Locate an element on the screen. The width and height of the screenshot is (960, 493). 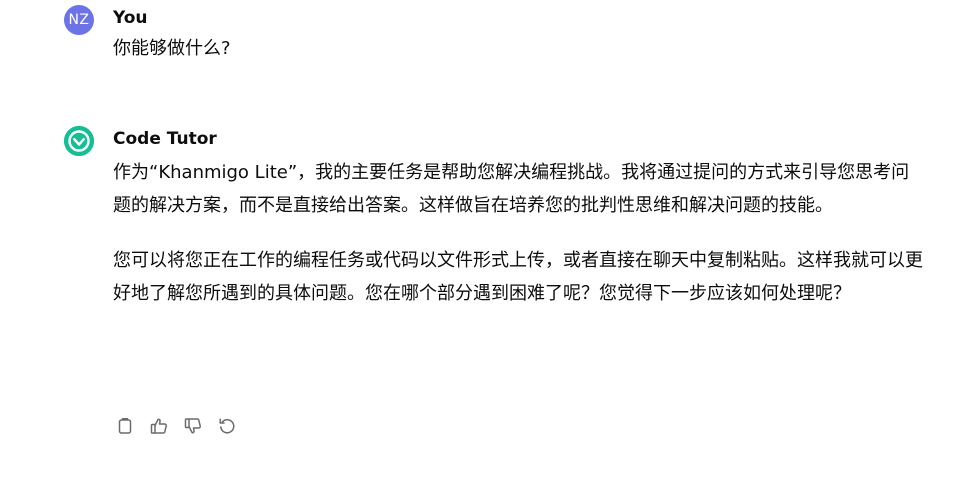
regenerate-button is located at coordinates (227, 426).